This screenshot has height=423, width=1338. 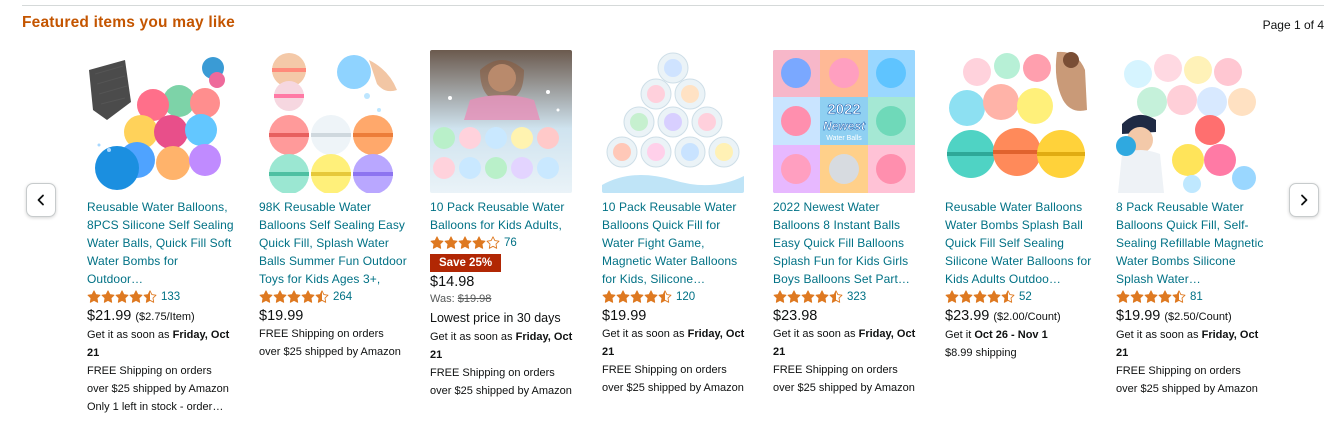 I want to click on price: $23.99 ($2.00/Count), so click(x=1019, y=316).